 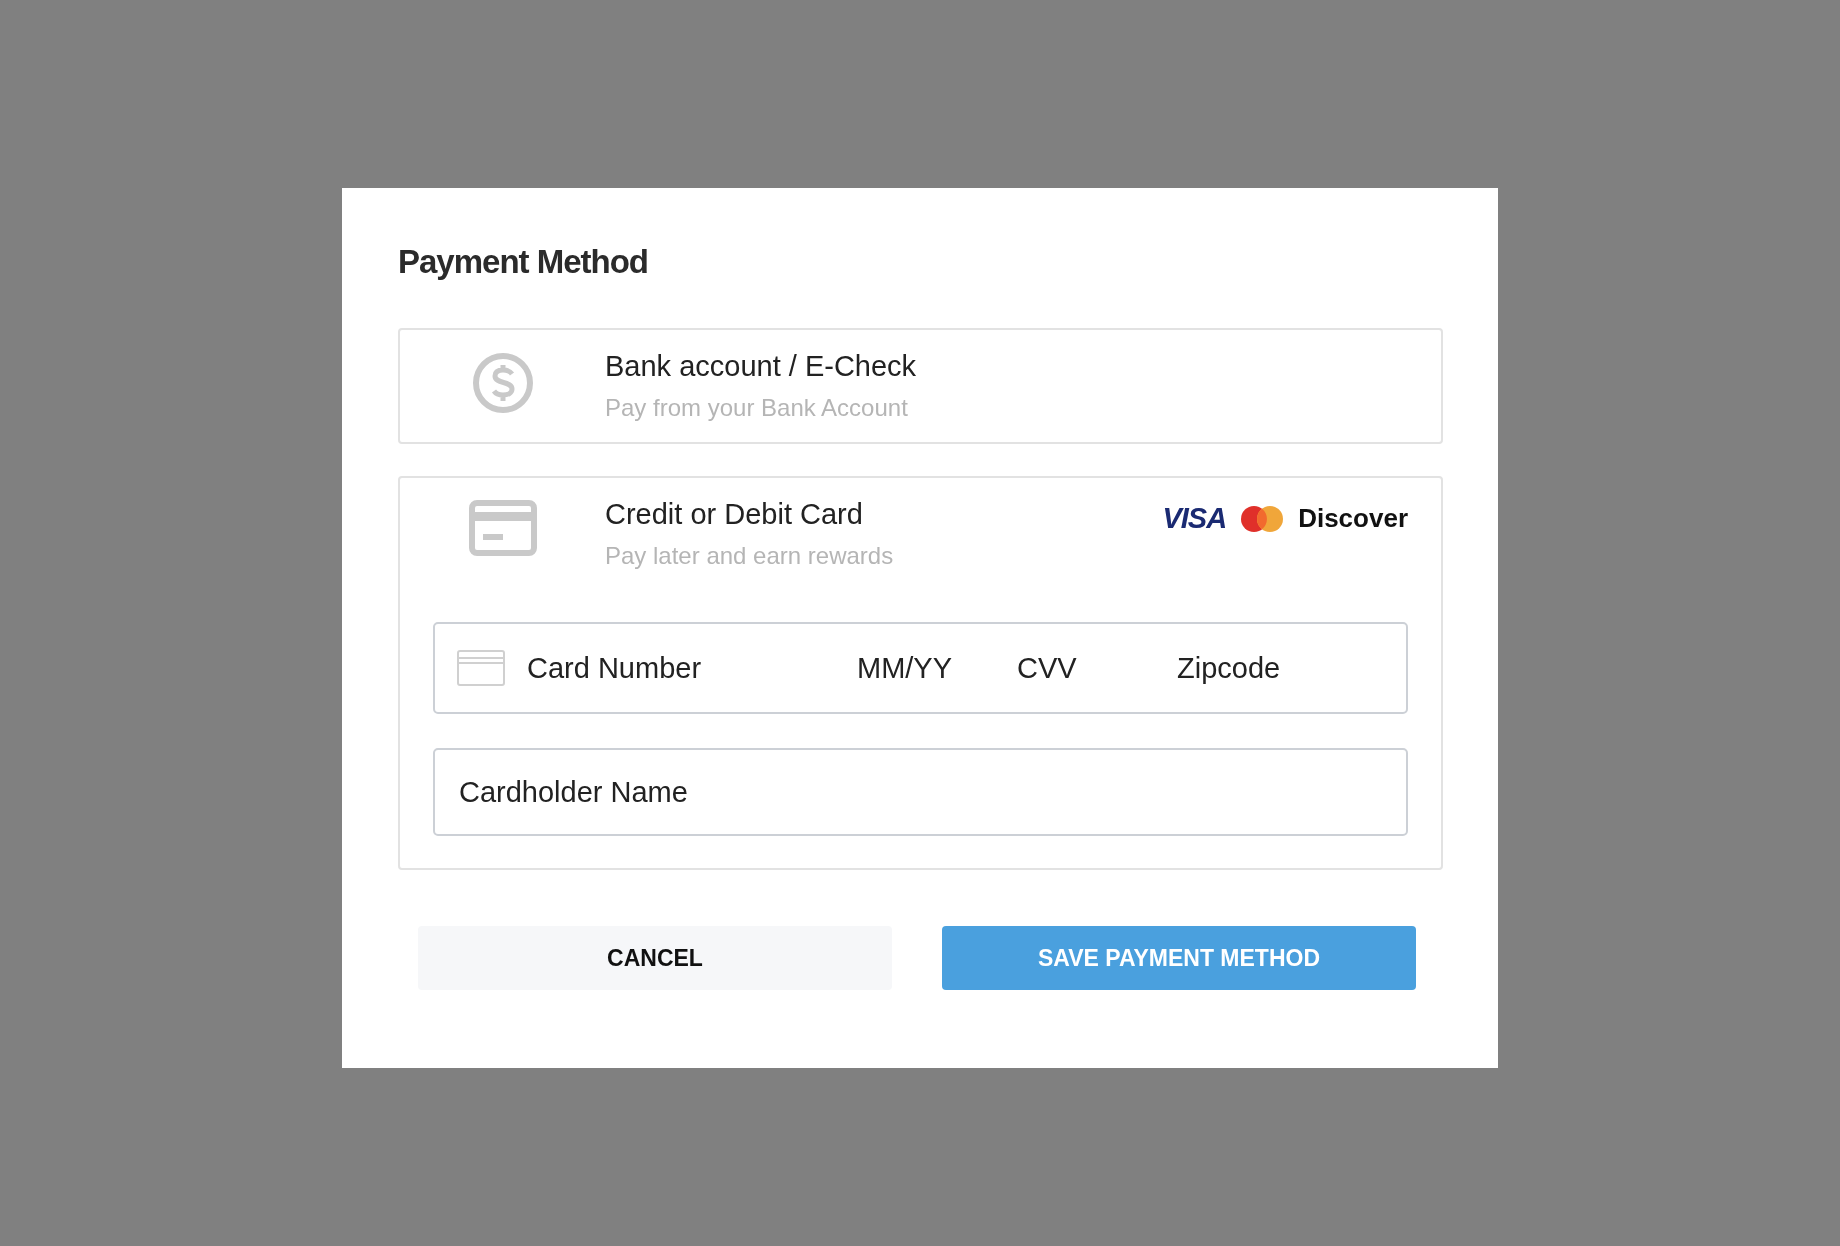 I want to click on discover-logo: Discover, so click(x=1353, y=518).